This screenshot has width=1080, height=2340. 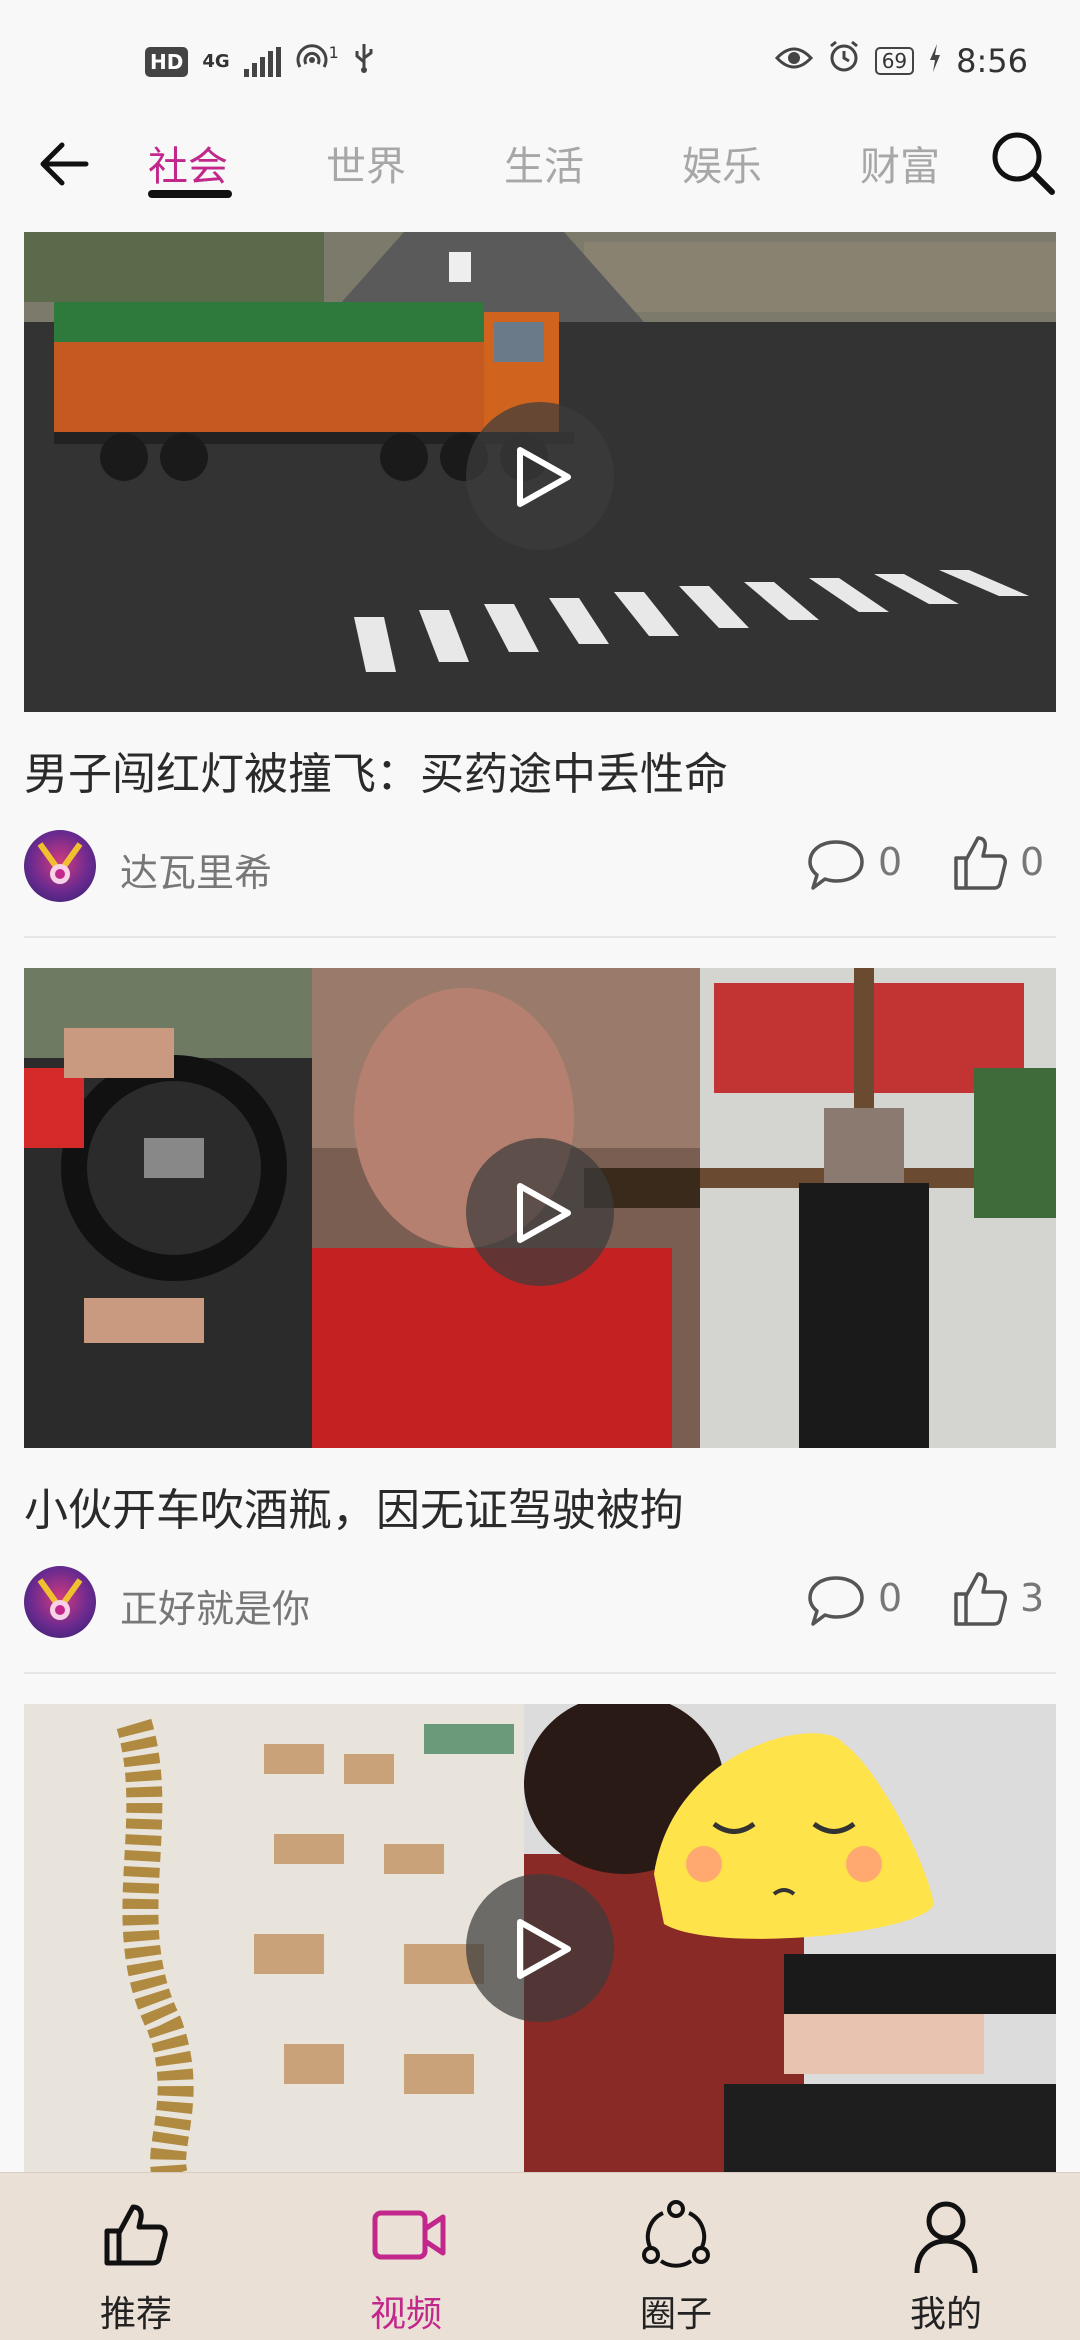 I want to click on bottom-nav-circle: 圈子, so click(x=676, y=2256).